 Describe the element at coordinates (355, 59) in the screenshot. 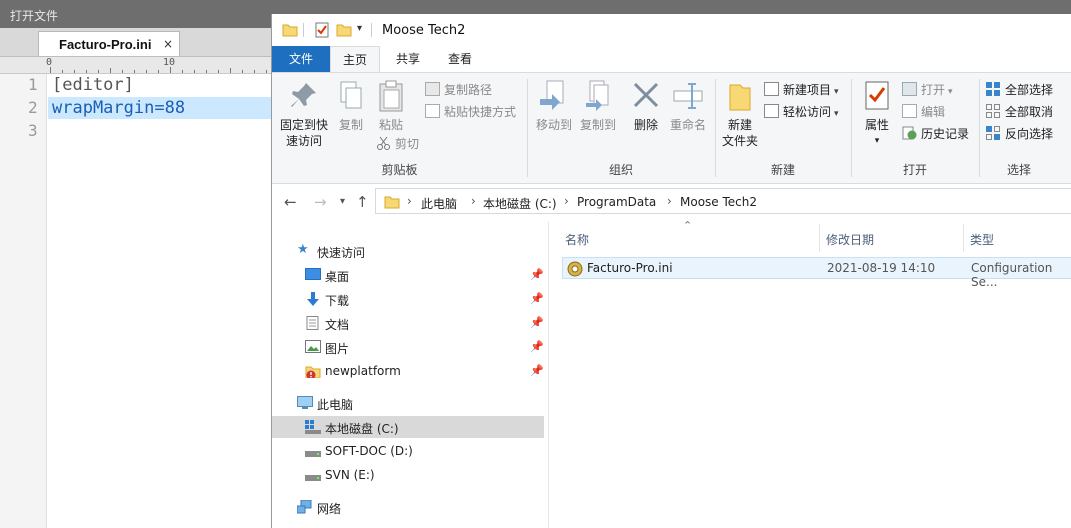

I see `tab-home: 主页` at that location.